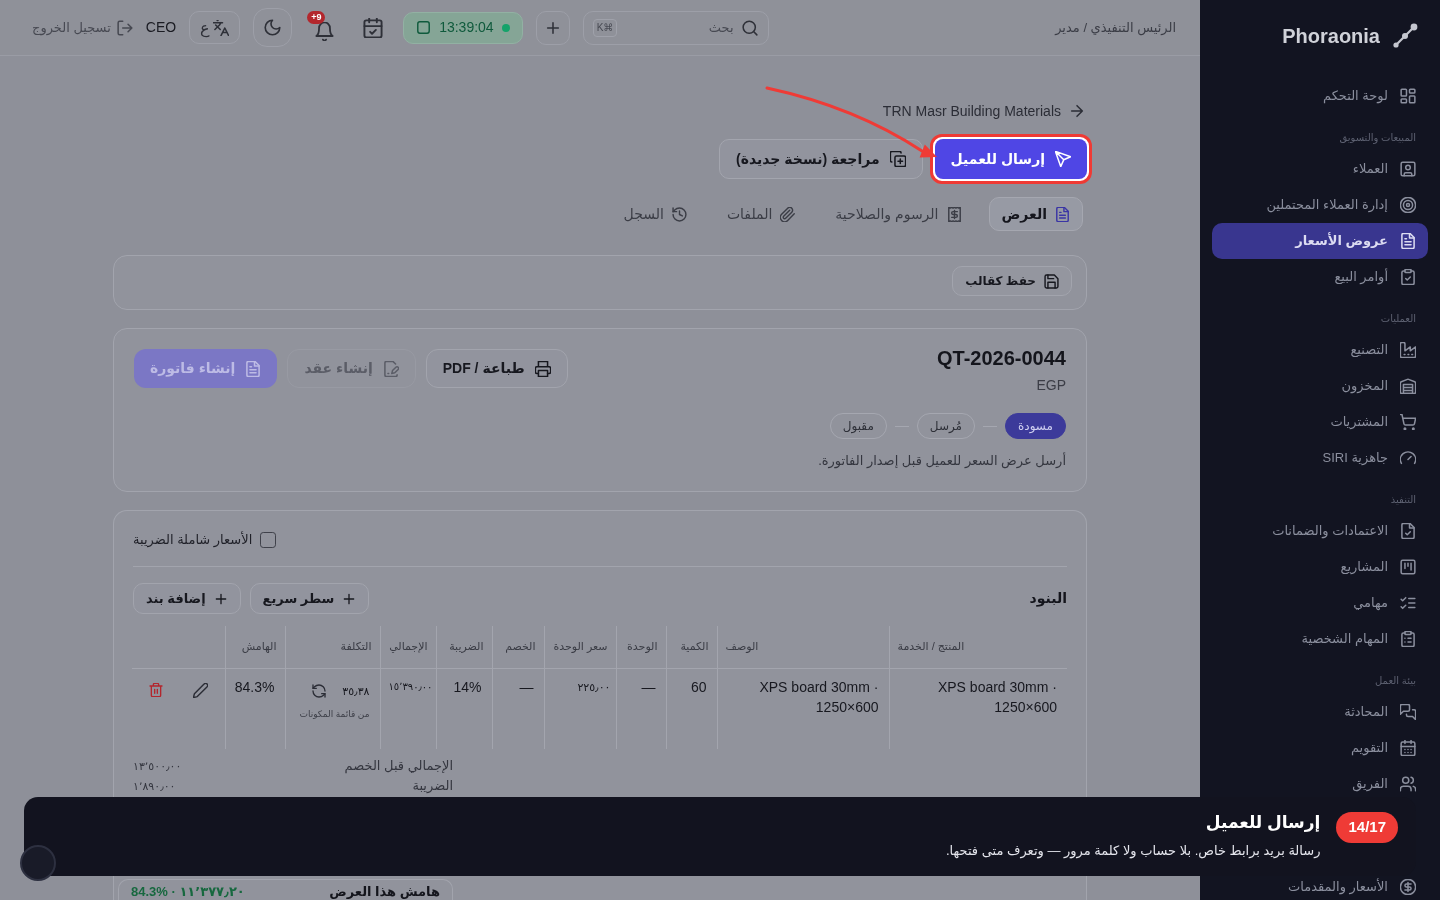 The width and height of the screenshot is (1440, 900). Describe the element at coordinates (82, 27) in the screenshot. I see `logout-button: تسجيل الخروج` at that location.